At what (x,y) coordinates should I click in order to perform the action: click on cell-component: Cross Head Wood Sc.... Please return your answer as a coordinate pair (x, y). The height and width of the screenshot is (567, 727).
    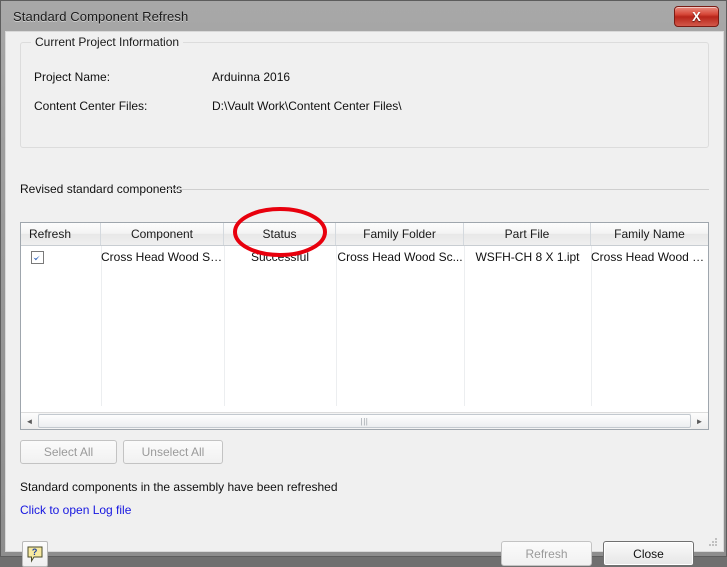
    Looking at the image, I should click on (162, 257).